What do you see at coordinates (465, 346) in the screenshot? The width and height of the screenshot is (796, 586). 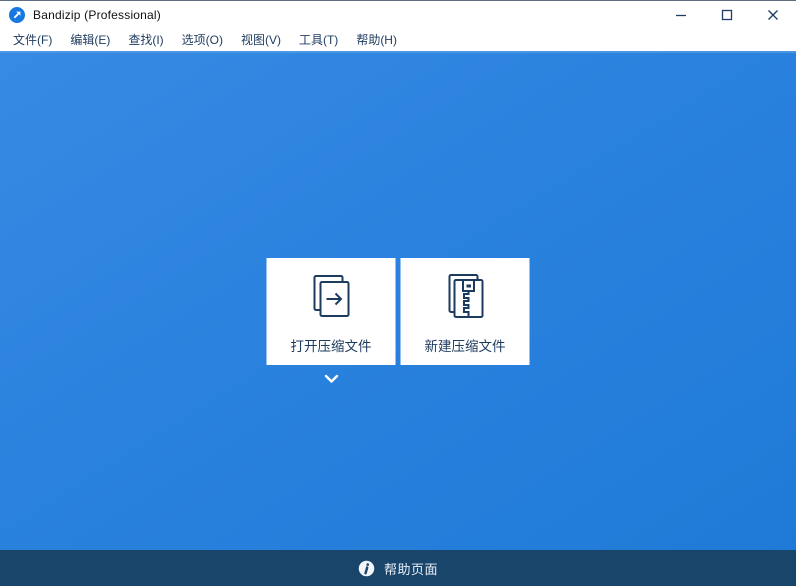 I see `new-archive-label: 新建压缩文件` at bounding box center [465, 346].